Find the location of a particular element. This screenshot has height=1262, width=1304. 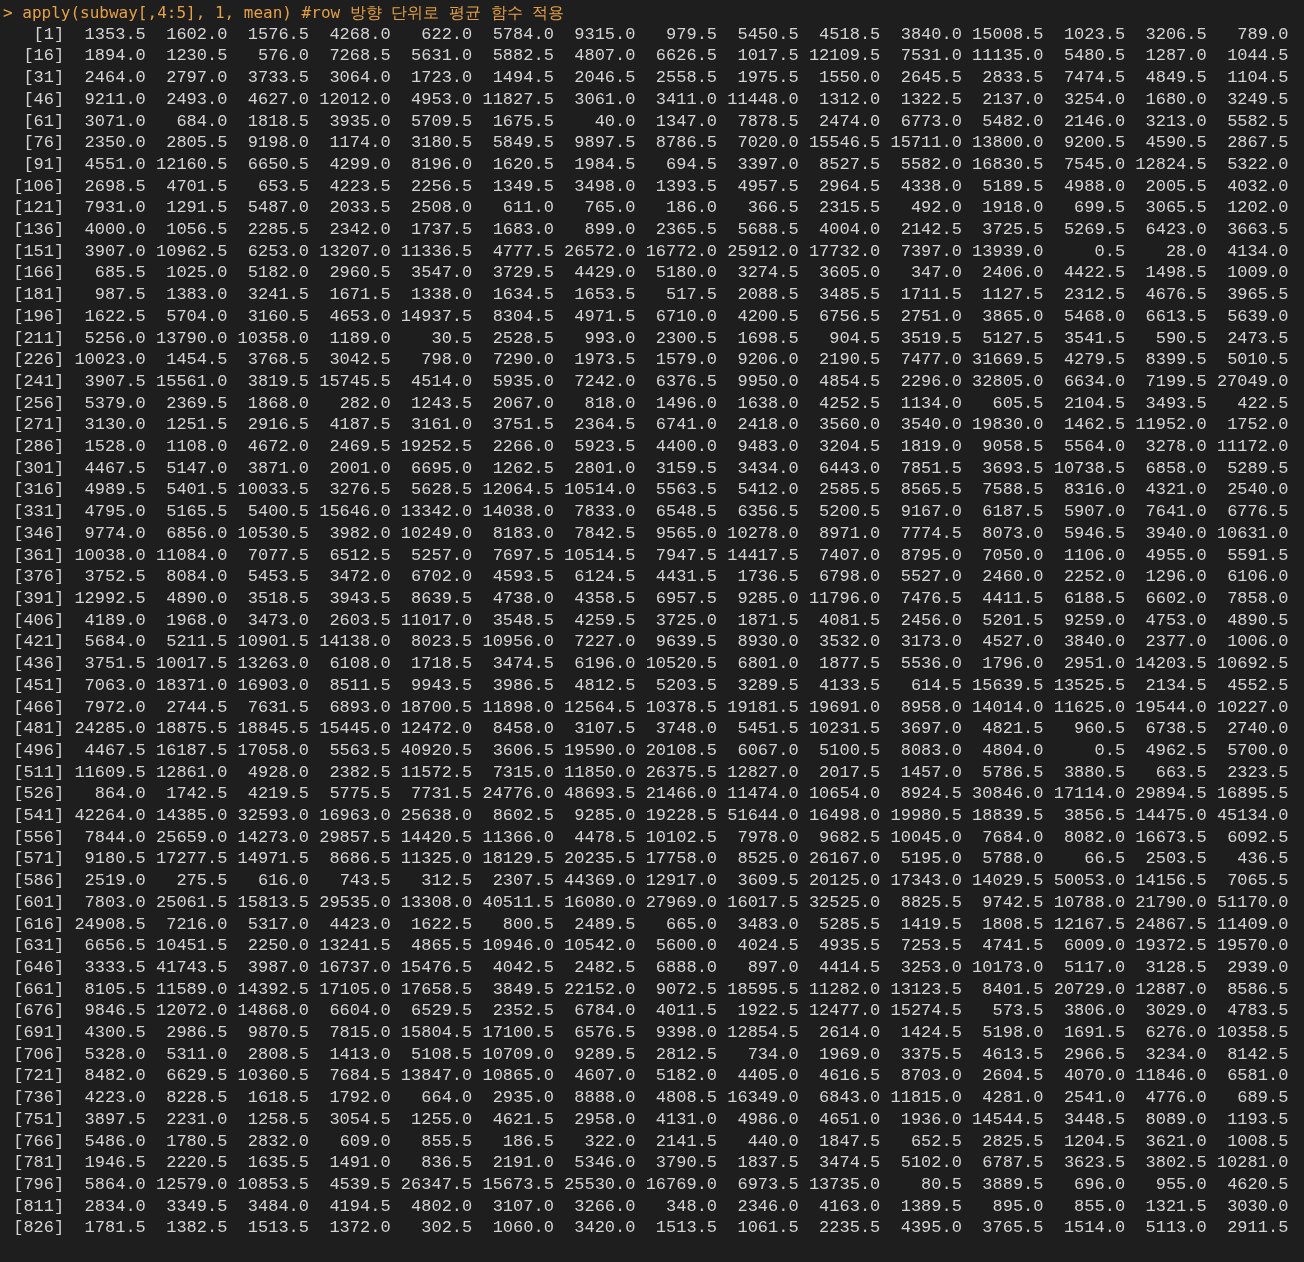

value-text: 6801.0 is located at coordinates (767, 664).